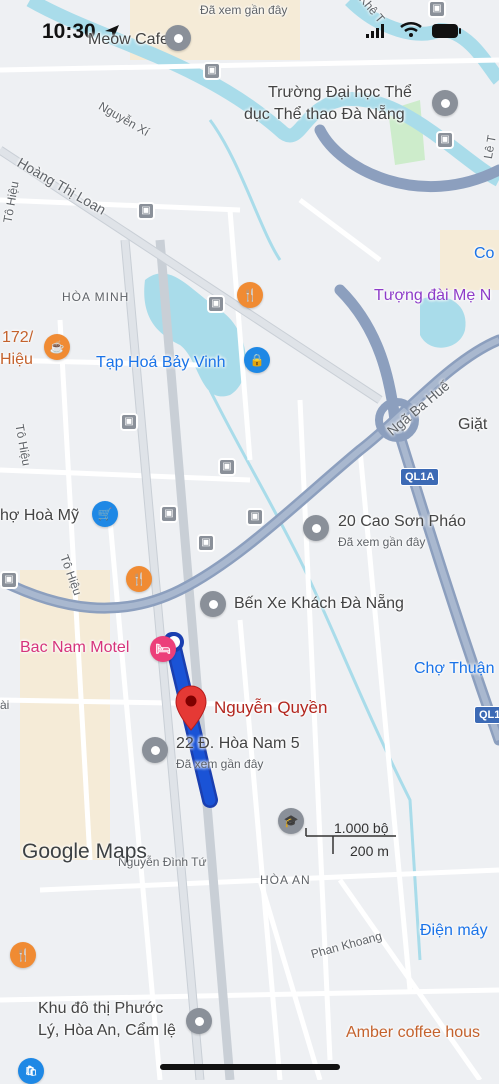 This screenshot has height=1084, width=499. What do you see at coordinates (413, 1033) in the screenshot?
I see `place-amber-coffee: Amber coffee hous` at bounding box center [413, 1033].